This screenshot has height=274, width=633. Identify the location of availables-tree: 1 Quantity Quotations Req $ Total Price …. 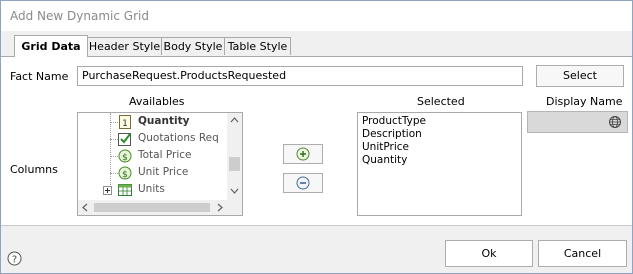
(160, 164).